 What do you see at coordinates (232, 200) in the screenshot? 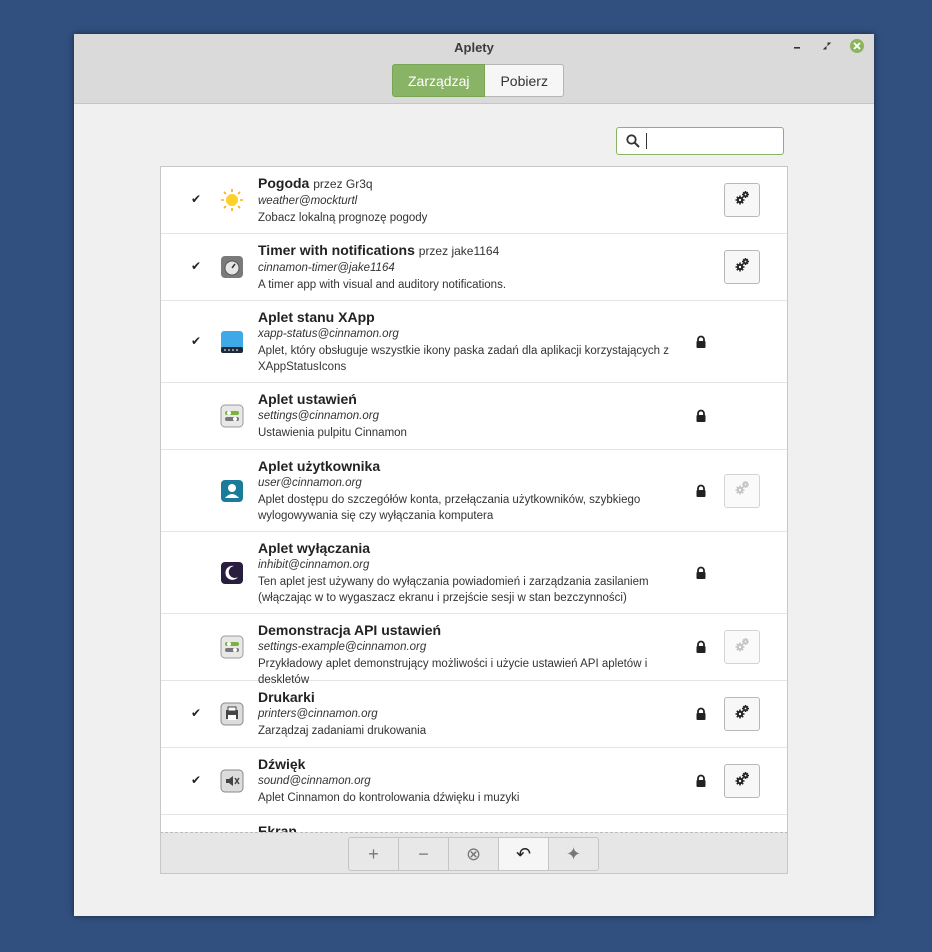
I see `sun-icon` at bounding box center [232, 200].